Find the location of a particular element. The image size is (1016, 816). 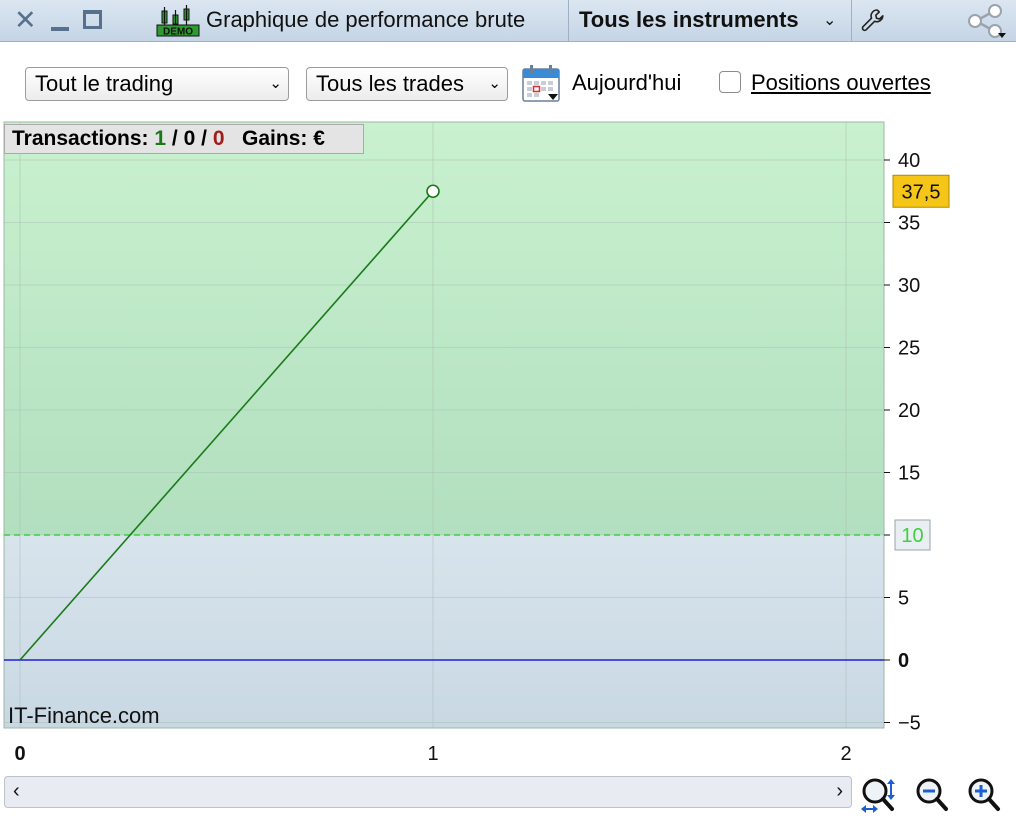

losing-count: 0 is located at coordinates (218, 138).